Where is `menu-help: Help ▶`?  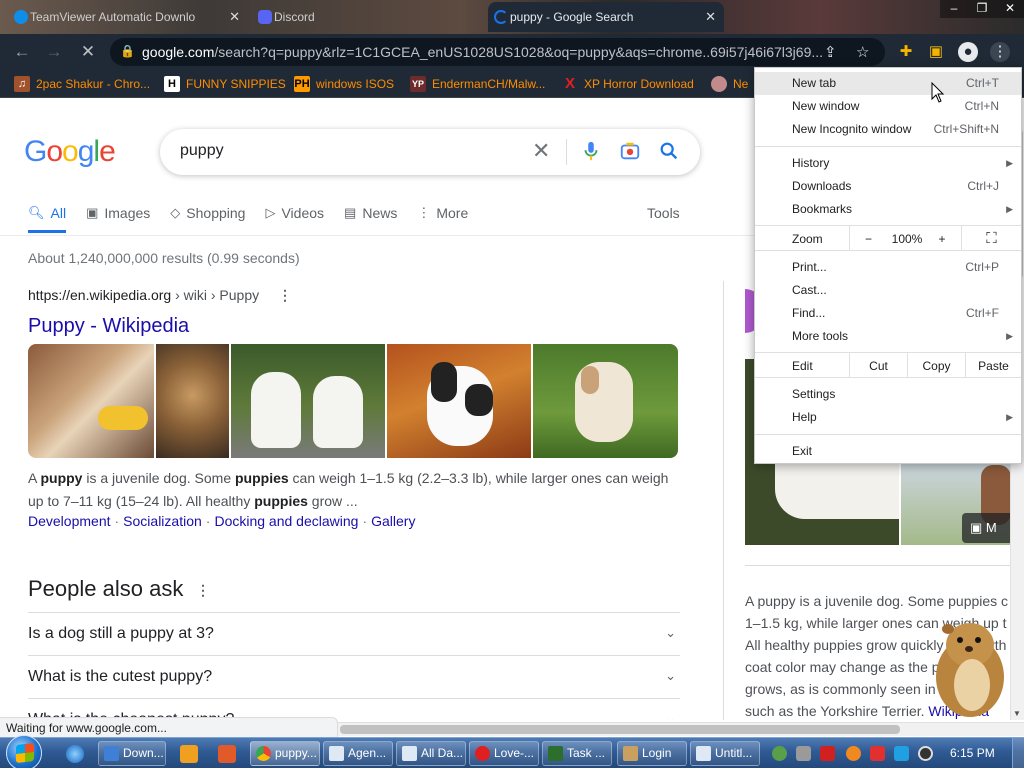 menu-help: Help ▶ is located at coordinates (888, 417).